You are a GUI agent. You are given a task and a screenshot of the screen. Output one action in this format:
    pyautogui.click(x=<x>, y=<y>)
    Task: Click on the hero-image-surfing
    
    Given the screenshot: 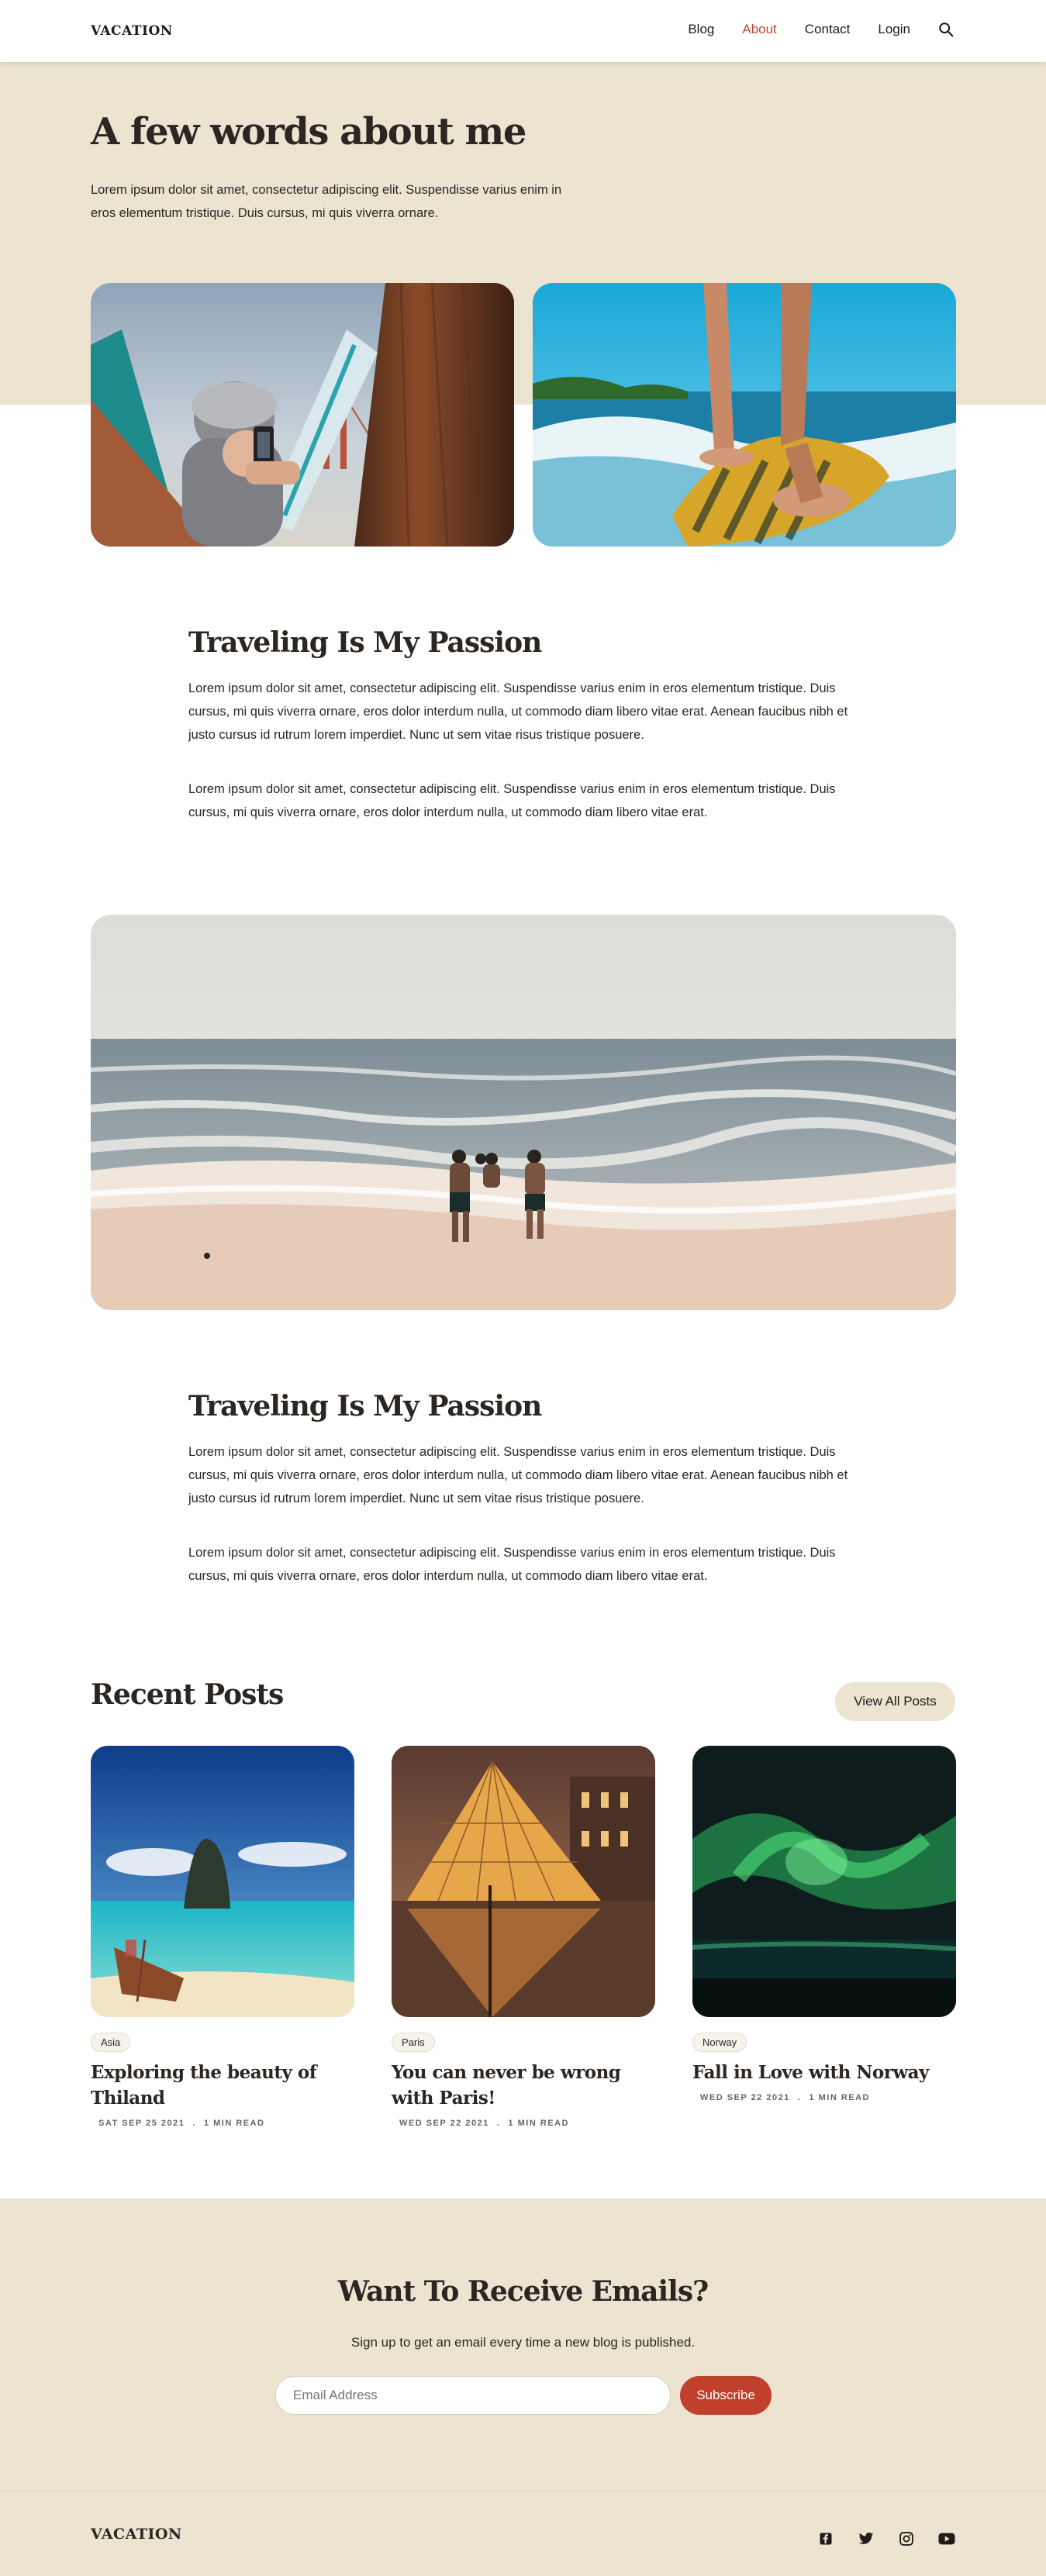 What is the action you would take?
    pyautogui.click(x=745, y=415)
    